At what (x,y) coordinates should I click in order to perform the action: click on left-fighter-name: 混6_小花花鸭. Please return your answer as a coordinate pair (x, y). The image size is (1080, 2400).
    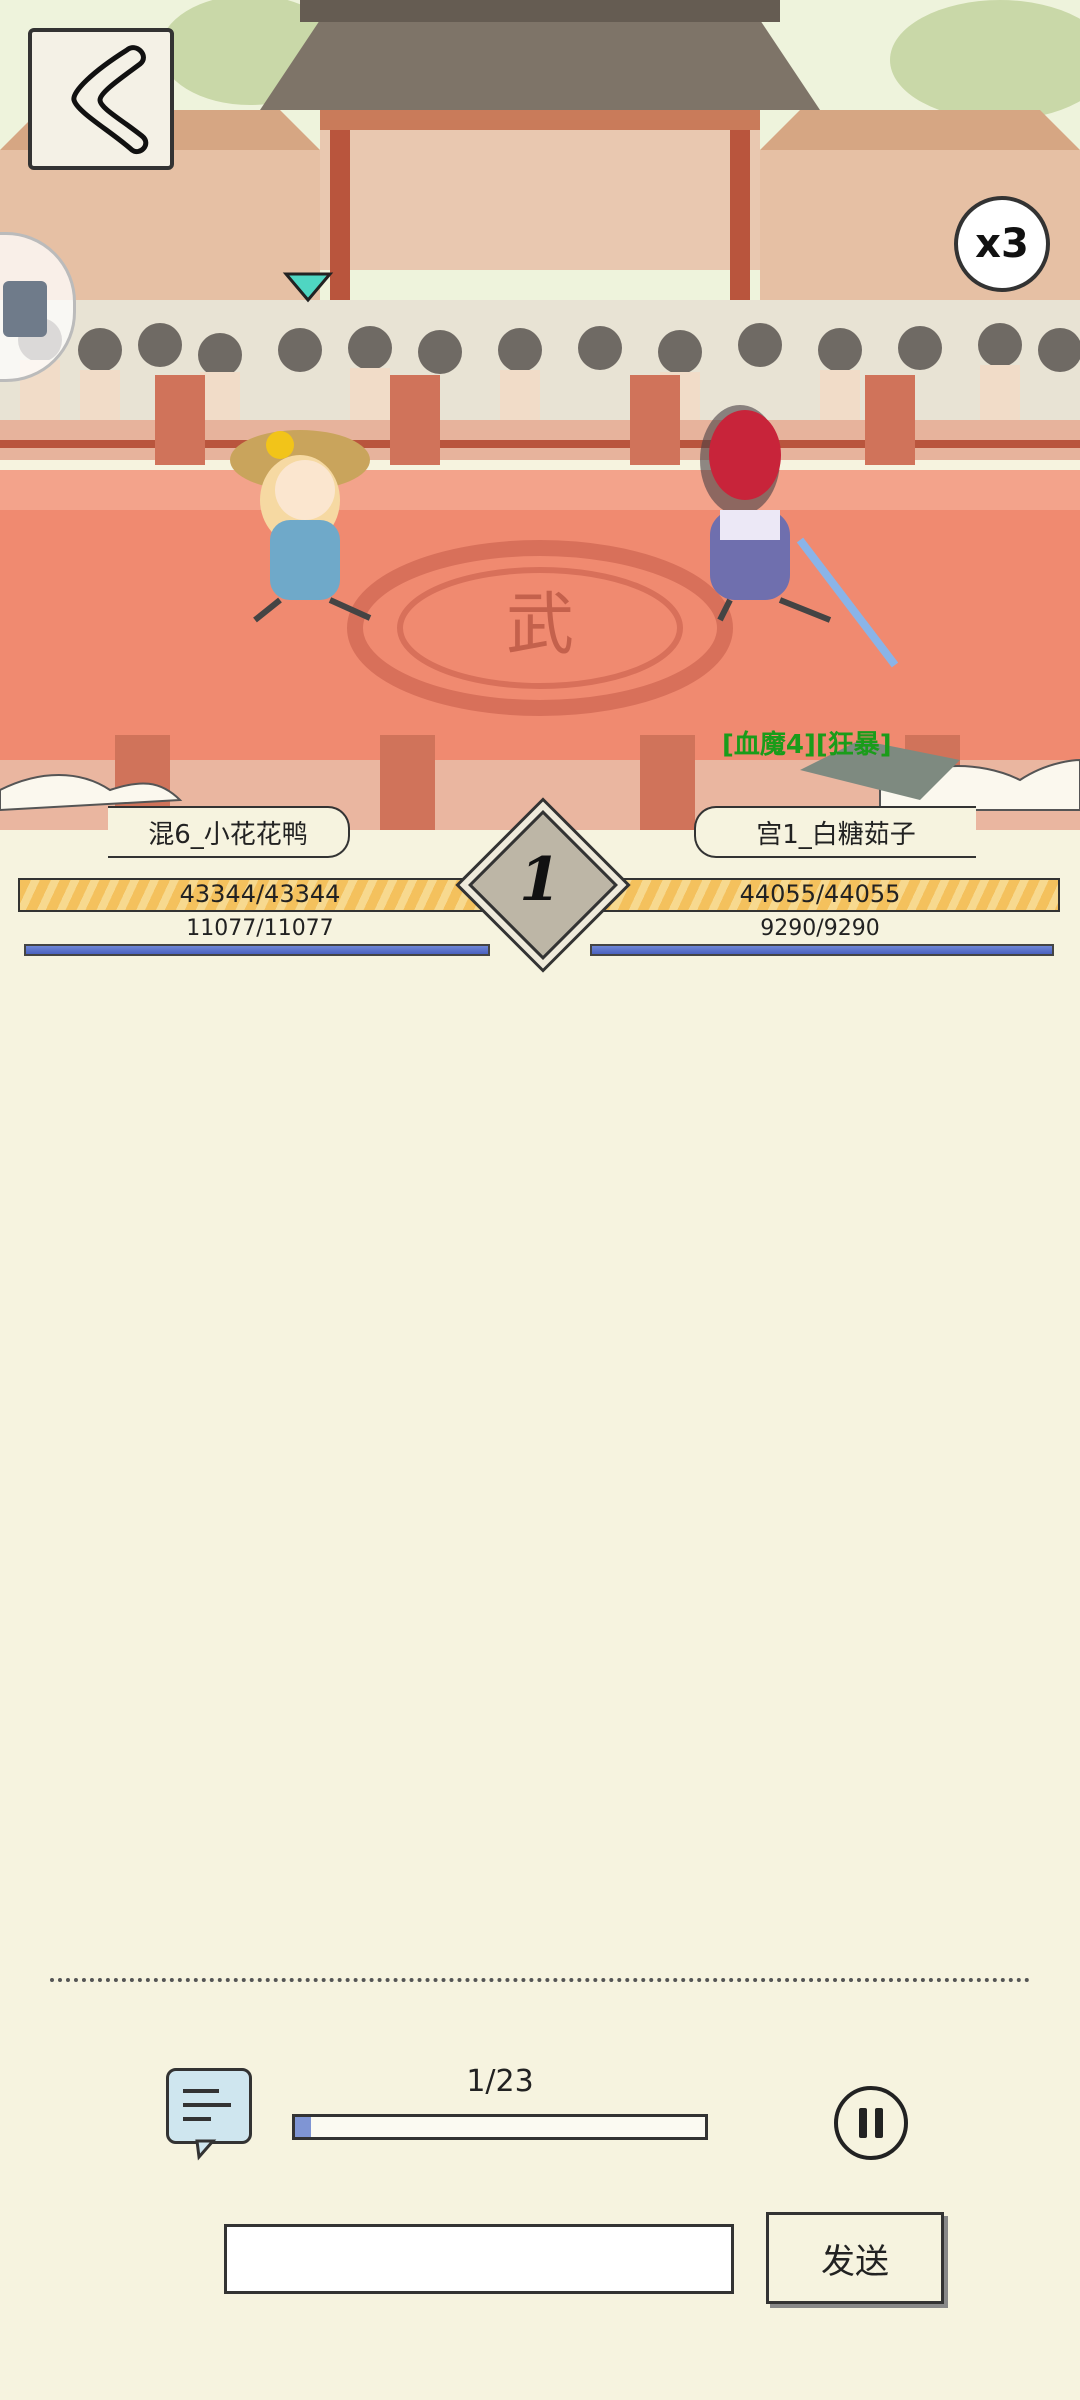
    Looking at the image, I should click on (229, 832).